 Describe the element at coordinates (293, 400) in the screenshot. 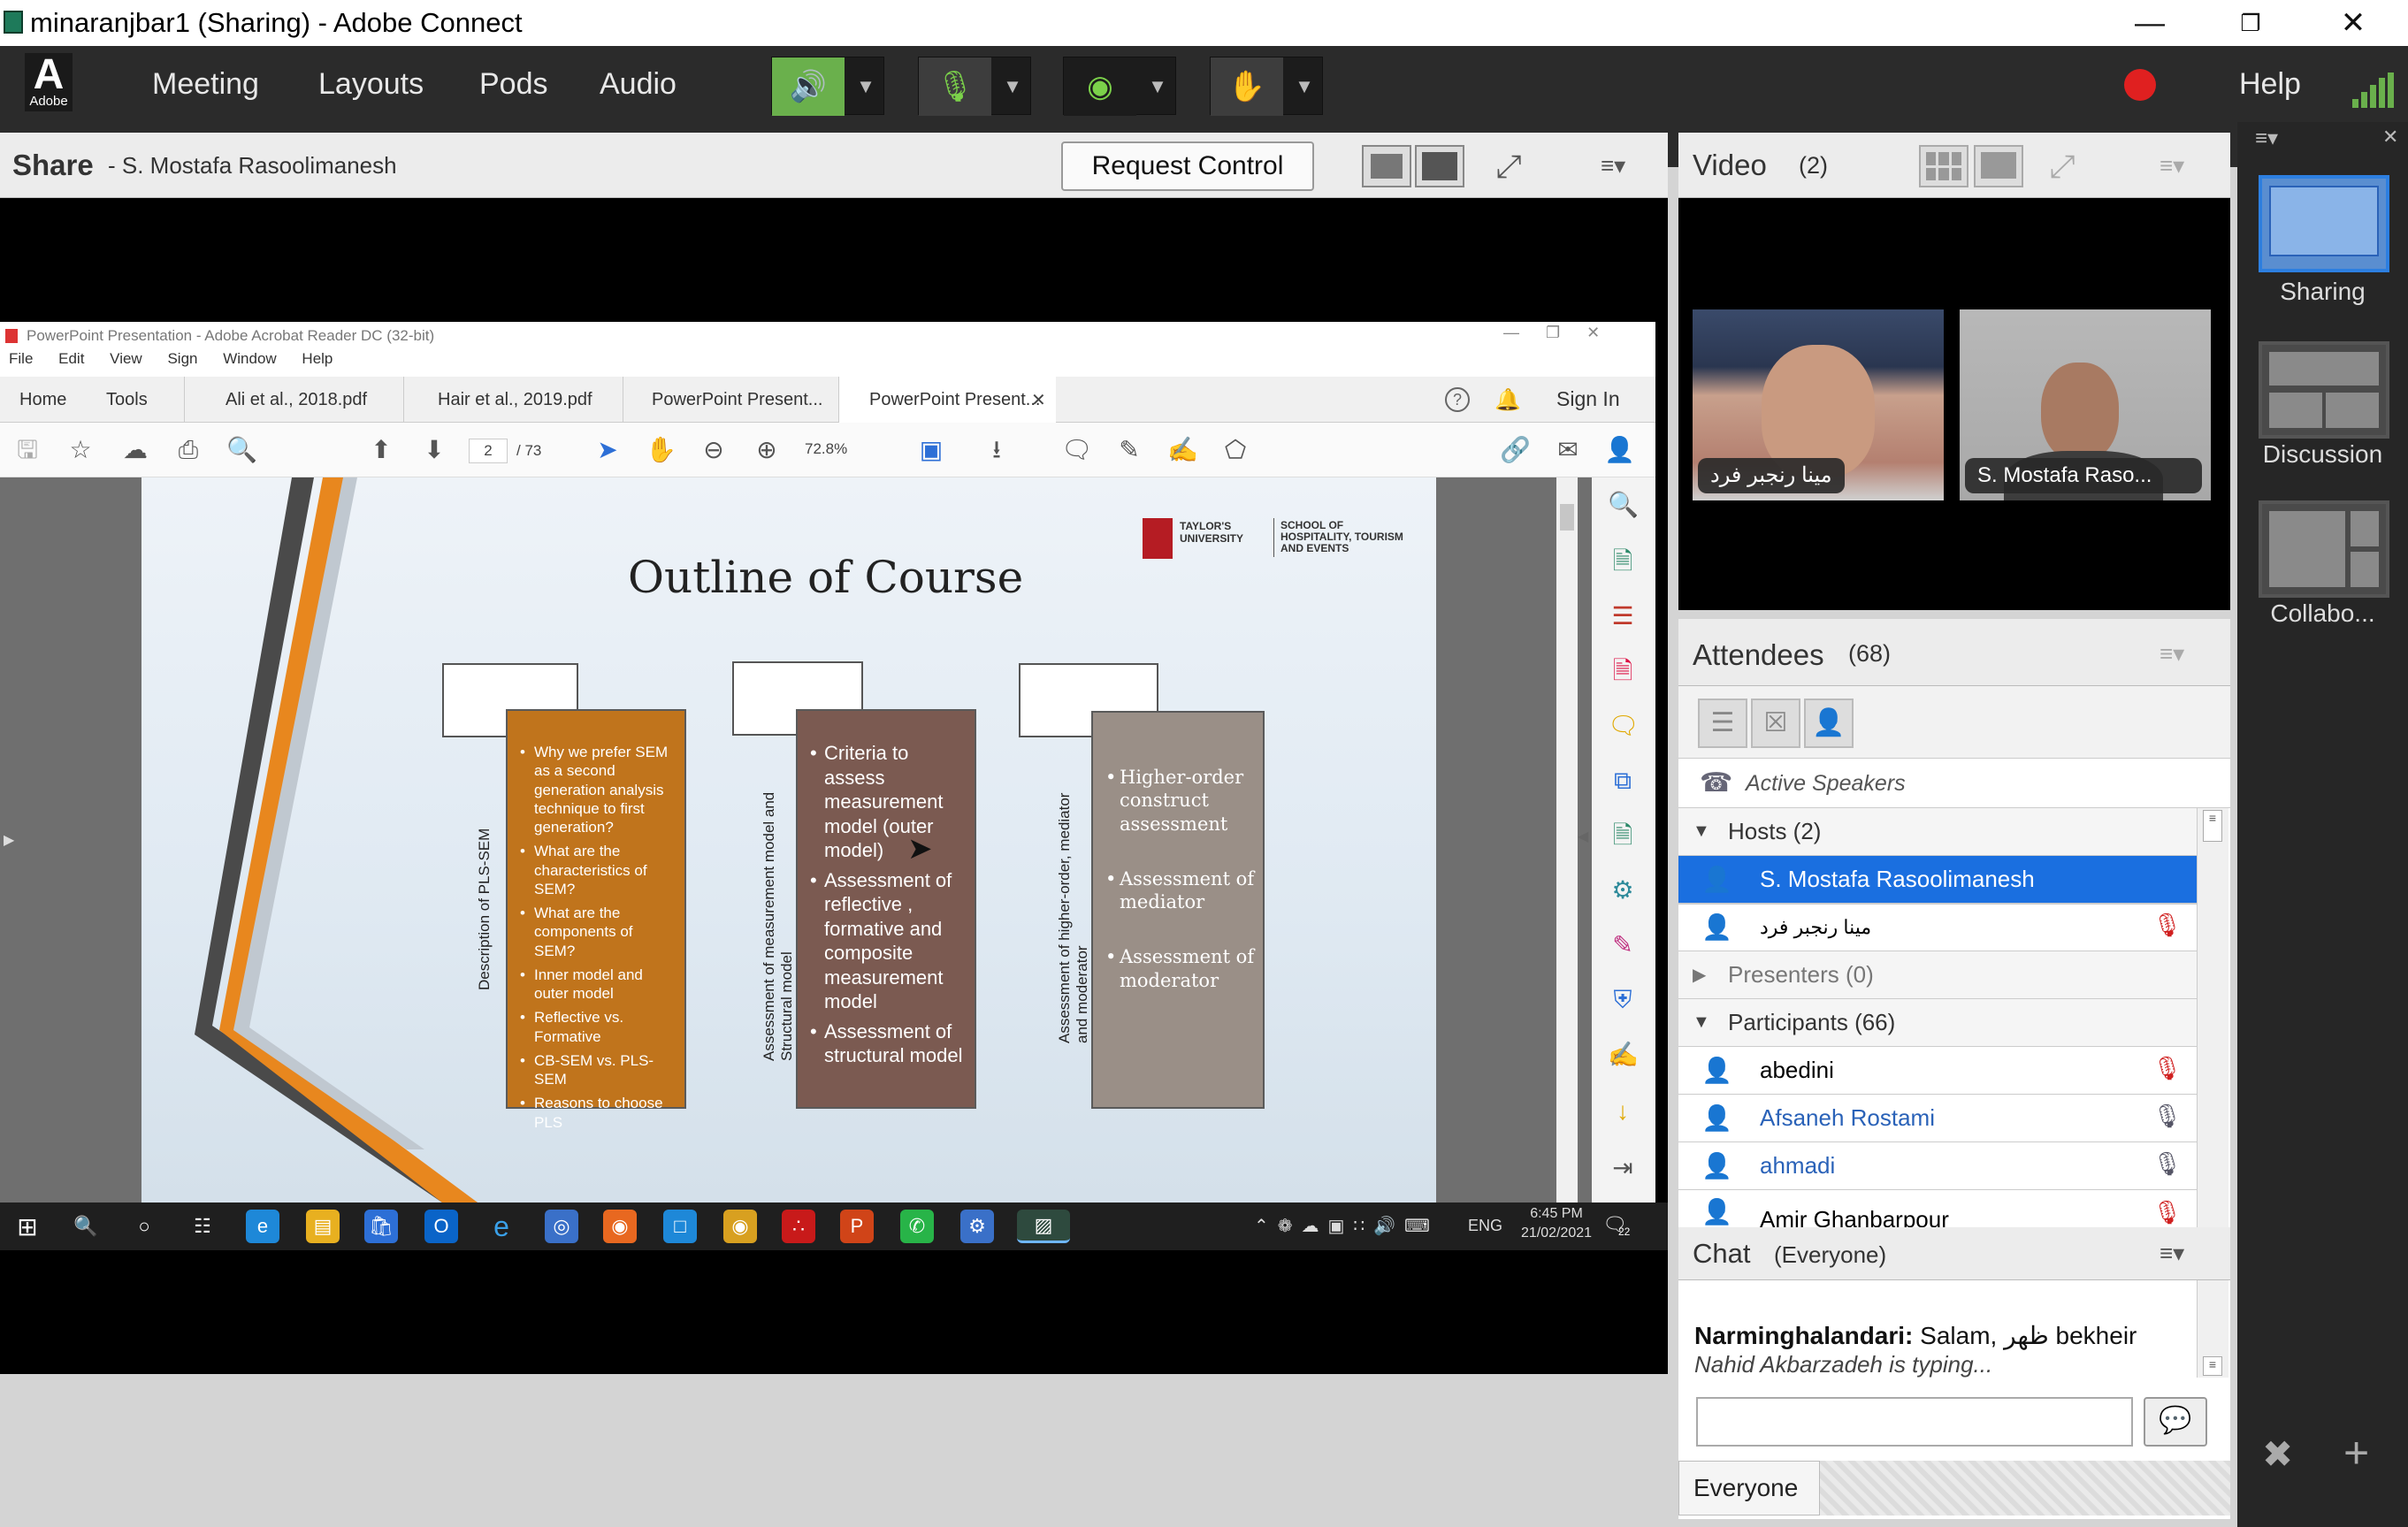

I see `tab-ali-2018: Ali et al., 2018.pdf` at that location.